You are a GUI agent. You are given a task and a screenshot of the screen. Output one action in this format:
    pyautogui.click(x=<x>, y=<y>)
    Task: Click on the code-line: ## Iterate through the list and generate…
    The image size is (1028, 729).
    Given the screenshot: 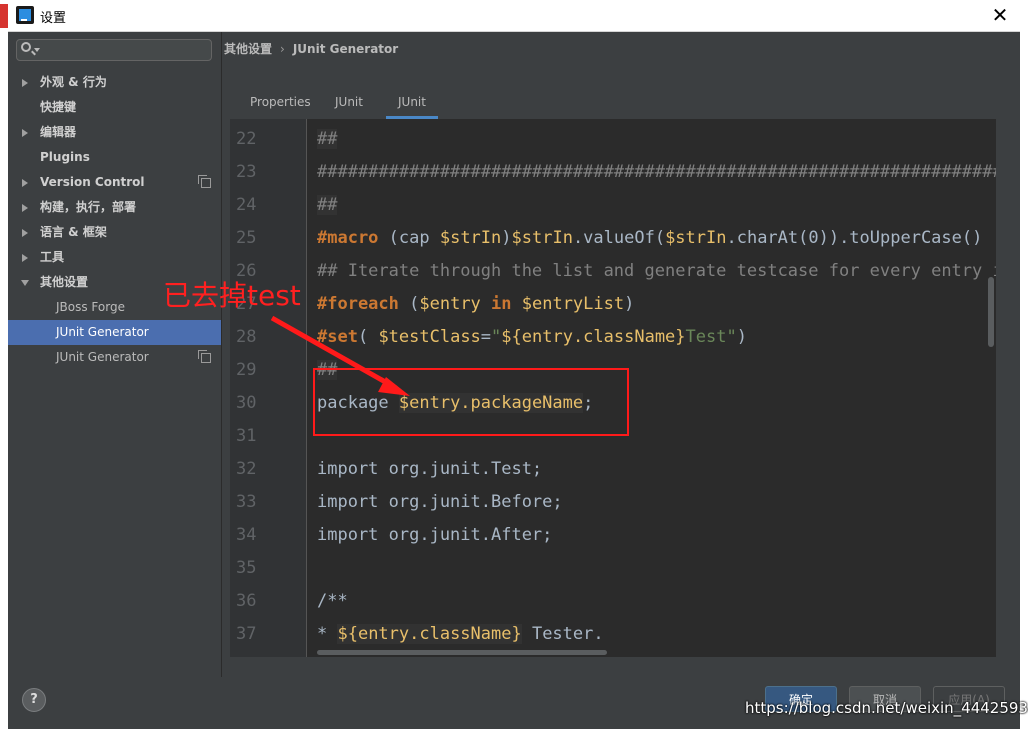 What is the action you would take?
    pyautogui.click(x=656, y=271)
    